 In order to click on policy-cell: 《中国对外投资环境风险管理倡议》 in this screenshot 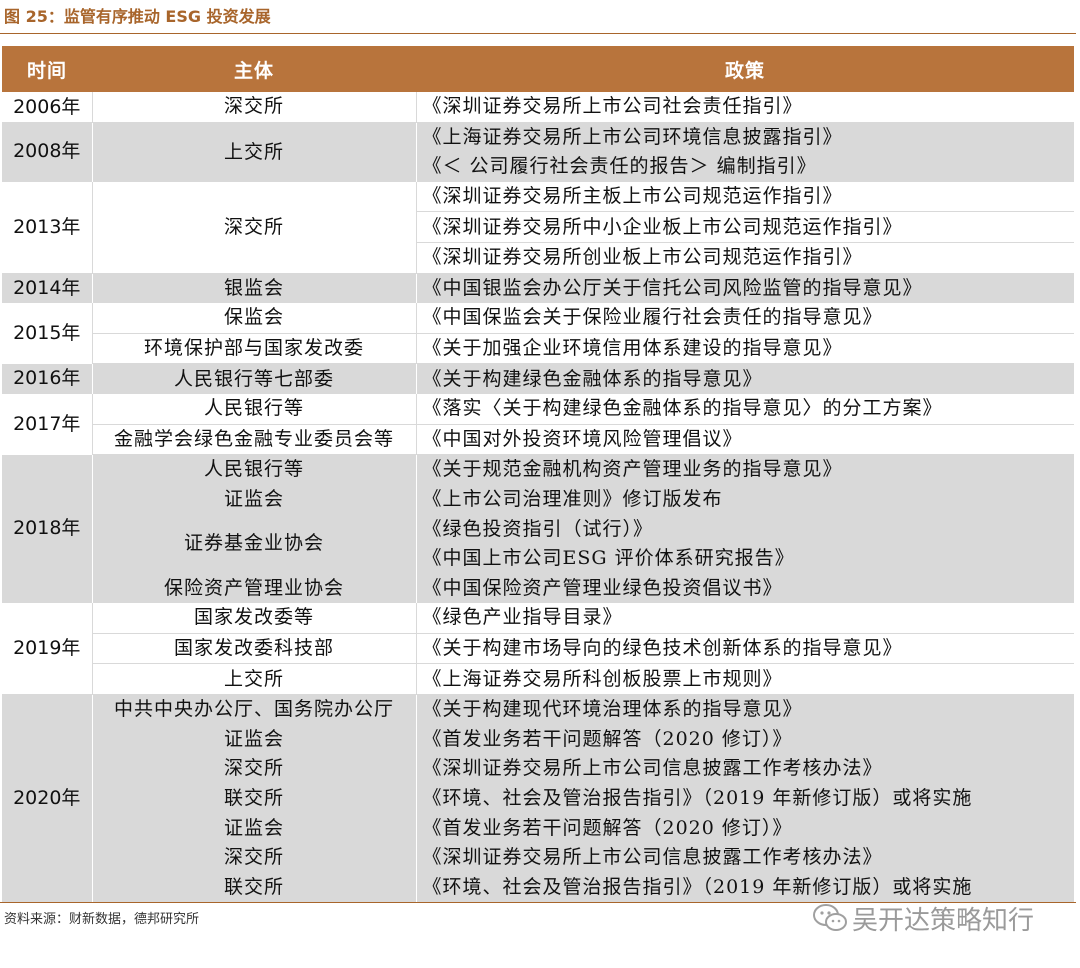, I will do `click(745, 440)`.